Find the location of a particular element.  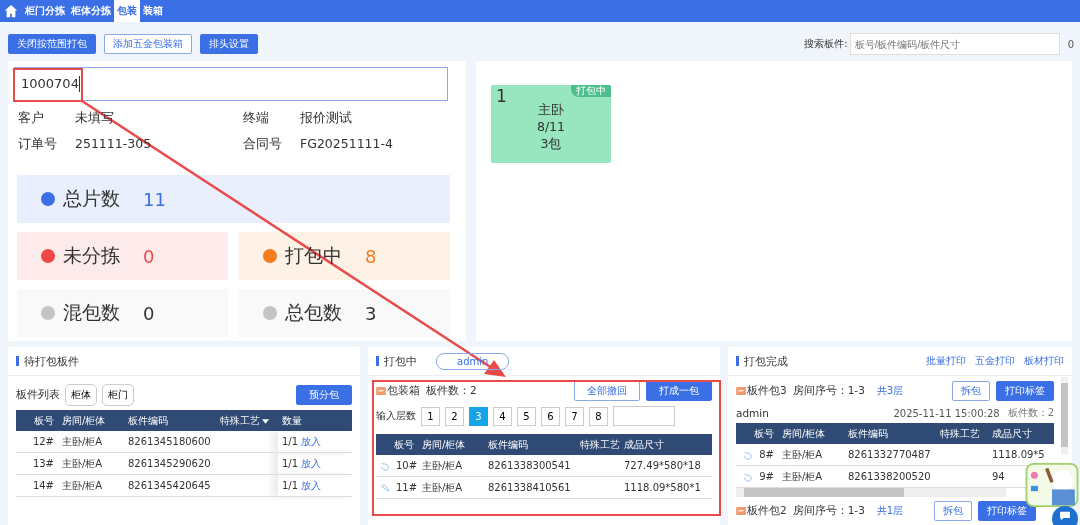

layer-button: 5 is located at coordinates (526, 416).